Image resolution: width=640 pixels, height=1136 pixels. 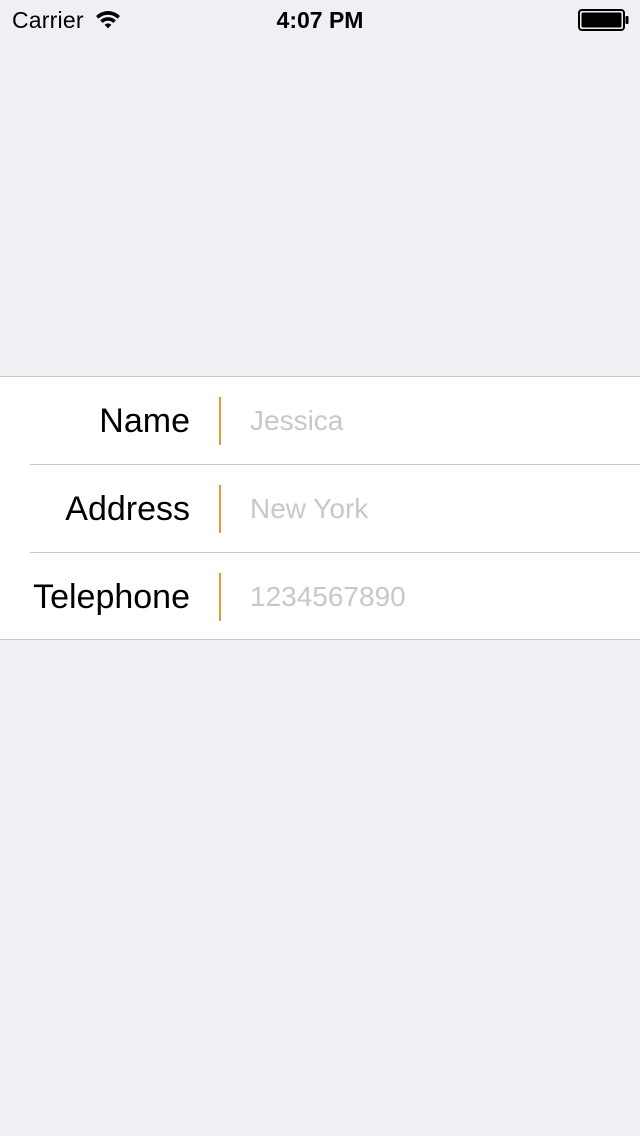 I want to click on form-row-name: Name, so click(x=320, y=421).